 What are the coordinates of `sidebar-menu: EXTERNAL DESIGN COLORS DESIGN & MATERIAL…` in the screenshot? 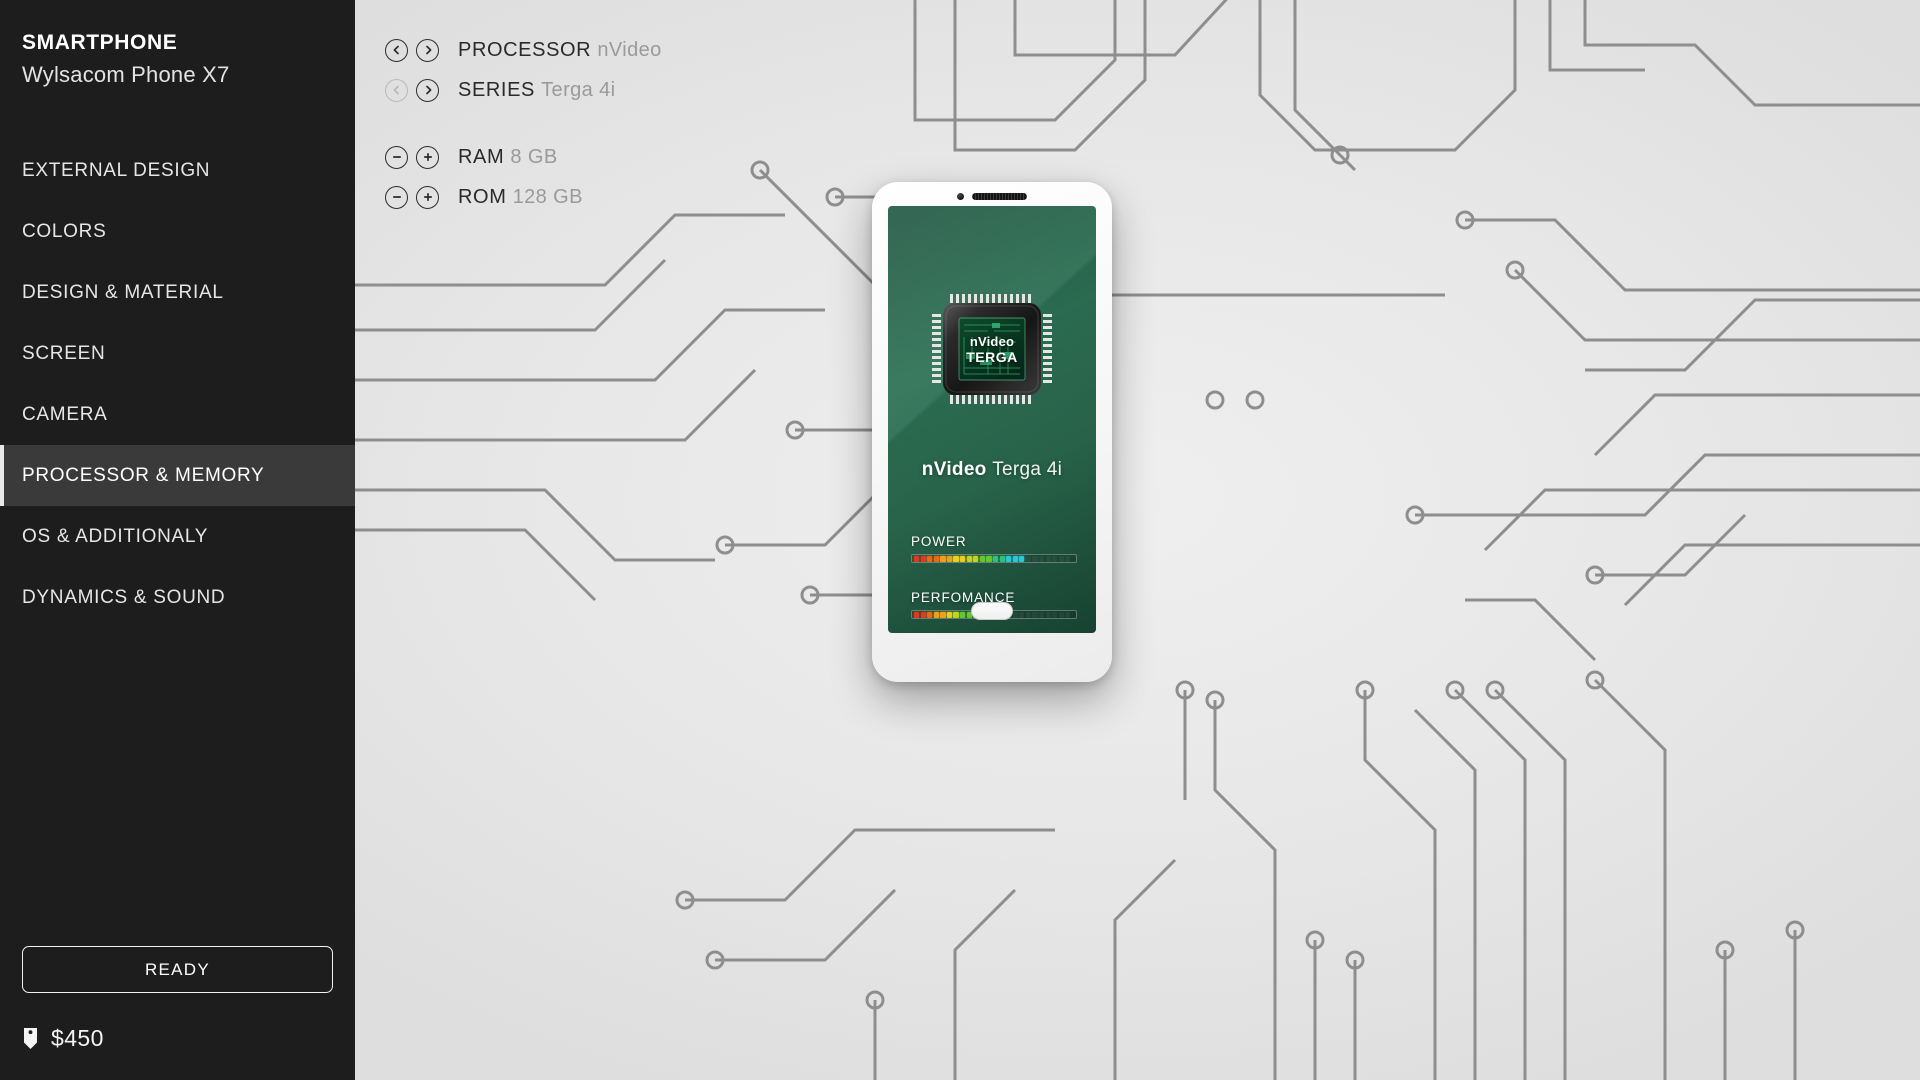 It's located at (177, 384).